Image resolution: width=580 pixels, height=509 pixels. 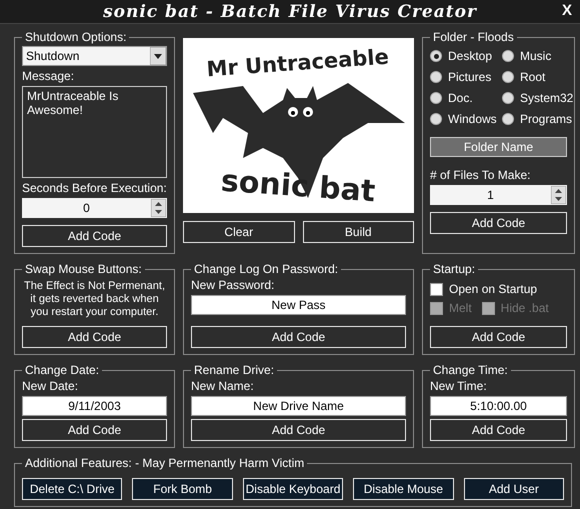 I want to click on panel-title: Change Time:, so click(x=470, y=370).